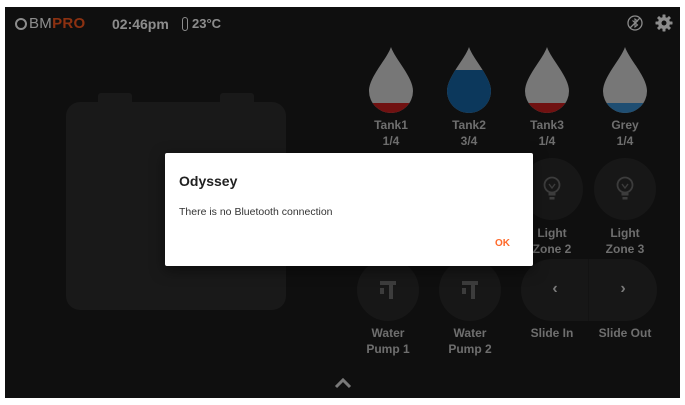  Describe the element at coordinates (256, 212) in the screenshot. I see `dialog-message: There is no Bluetooth connection` at that location.